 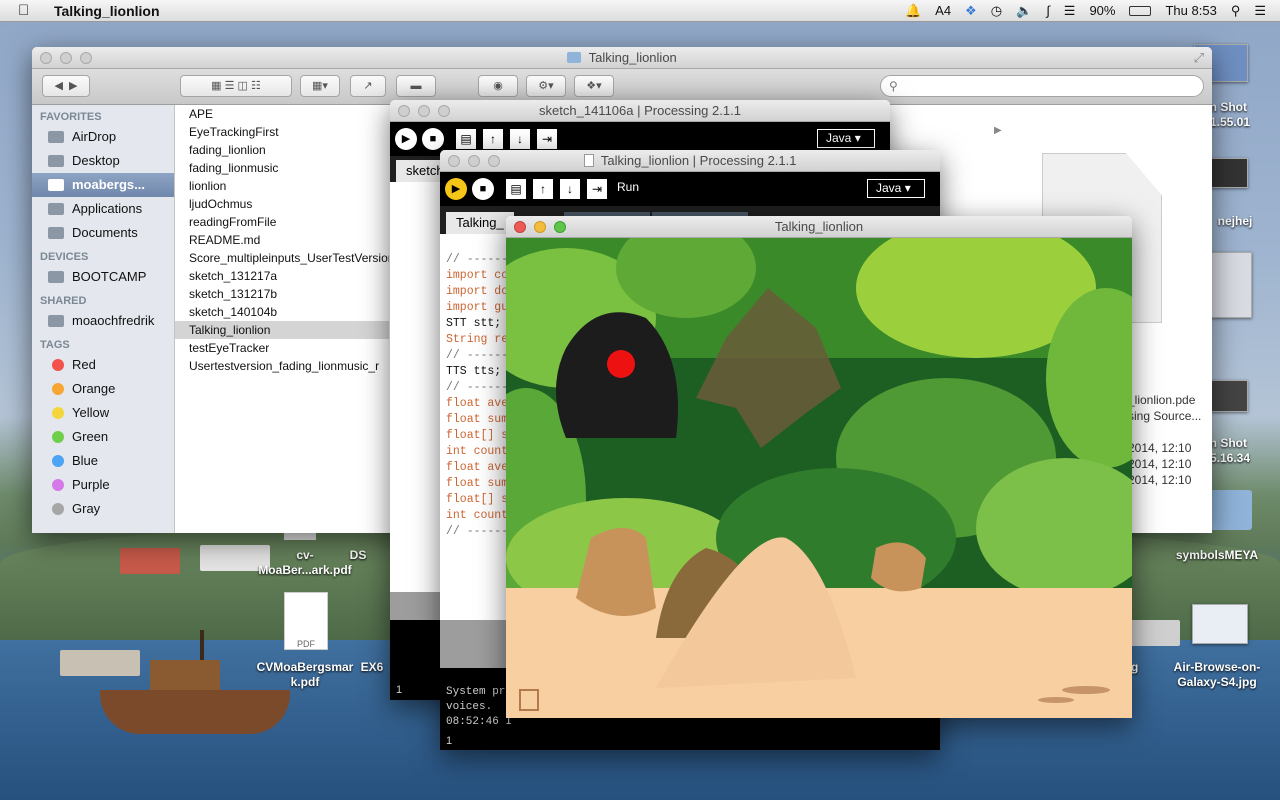 I want to click on bluetooth-icon: ∫, so click(x=1048, y=10).